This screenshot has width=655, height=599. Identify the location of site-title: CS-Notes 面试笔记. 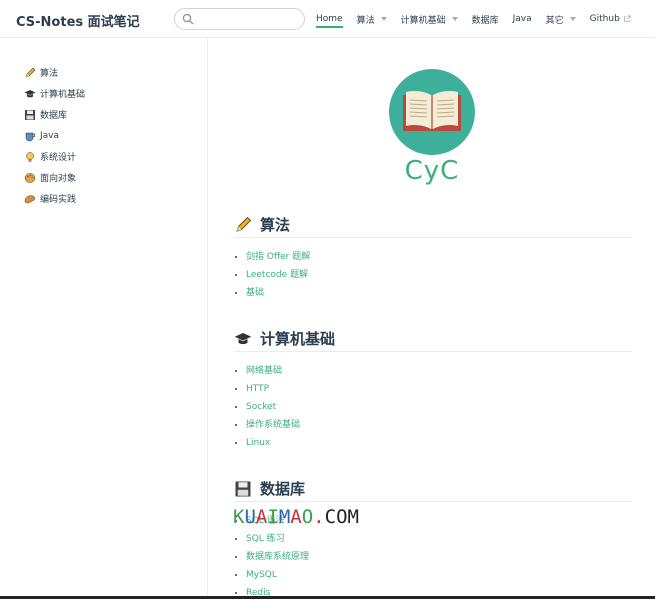
(78, 20).